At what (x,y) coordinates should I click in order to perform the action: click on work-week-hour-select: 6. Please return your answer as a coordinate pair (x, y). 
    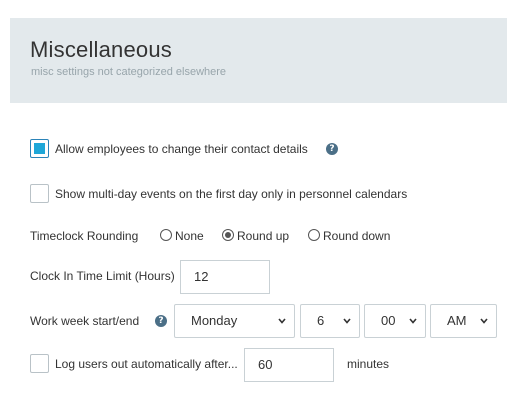
    Looking at the image, I should click on (330, 321).